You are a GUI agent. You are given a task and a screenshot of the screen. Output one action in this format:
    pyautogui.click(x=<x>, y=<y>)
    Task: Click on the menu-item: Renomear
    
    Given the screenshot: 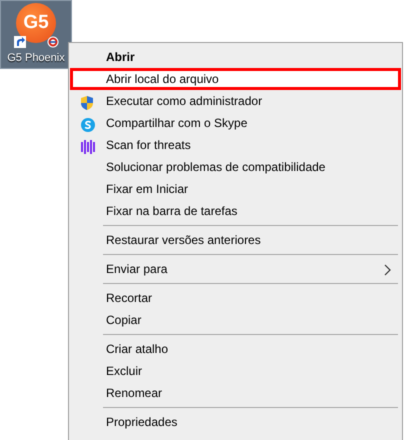 What is the action you would take?
    pyautogui.click(x=235, y=393)
    